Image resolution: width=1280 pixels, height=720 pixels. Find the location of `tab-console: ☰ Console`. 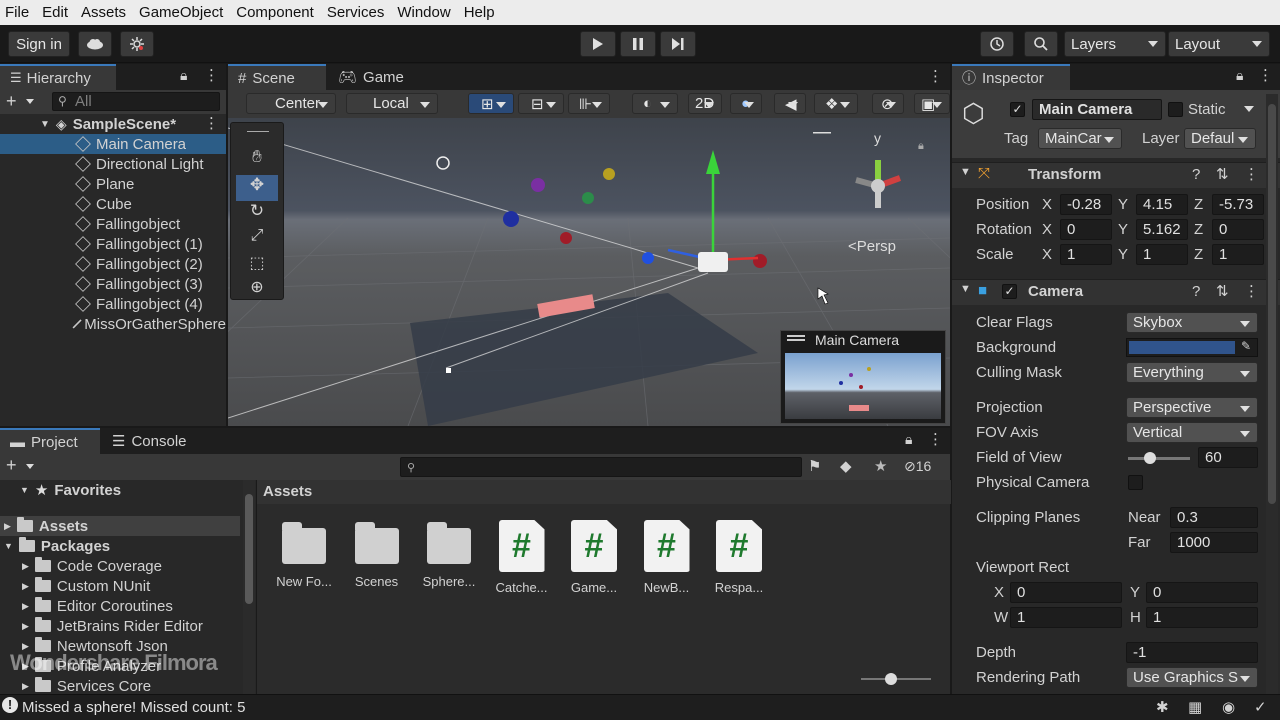

tab-console: ☰ Console is located at coordinates (150, 441).